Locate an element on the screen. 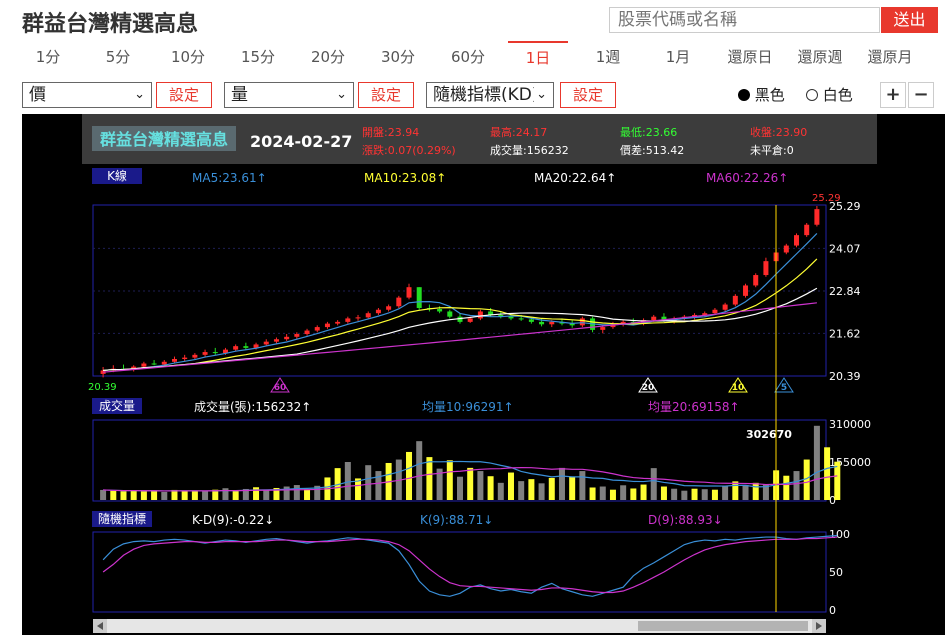 This screenshot has height=641, width=945. volume-select: 量 ⌄ is located at coordinates (289, 95).